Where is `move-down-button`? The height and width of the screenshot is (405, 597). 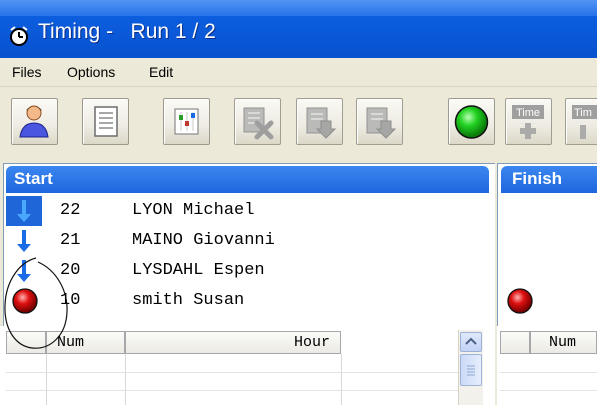 move-down-button is located at coordinates (319, 121).